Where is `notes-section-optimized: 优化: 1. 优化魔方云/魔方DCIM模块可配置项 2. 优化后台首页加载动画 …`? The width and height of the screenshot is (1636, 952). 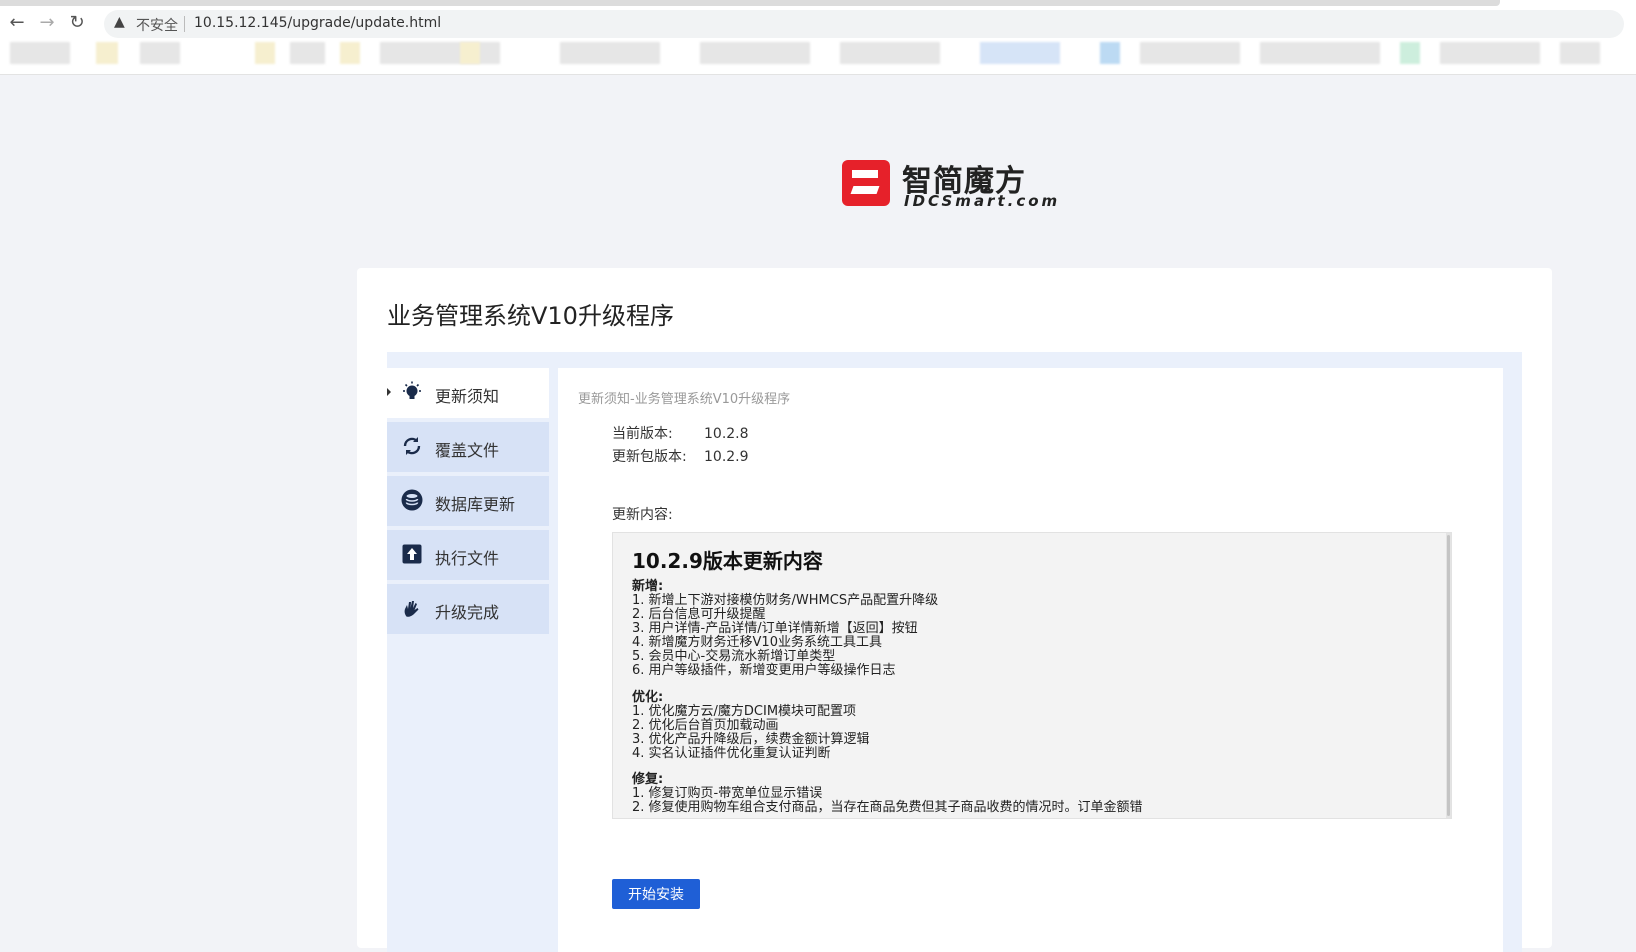 notes-section-optimized: 优化: 1. 优化魔方云/魔方DCIM模块可配置项 2. 优化后台首页加载动画 … is located at coordinates (751, 726).